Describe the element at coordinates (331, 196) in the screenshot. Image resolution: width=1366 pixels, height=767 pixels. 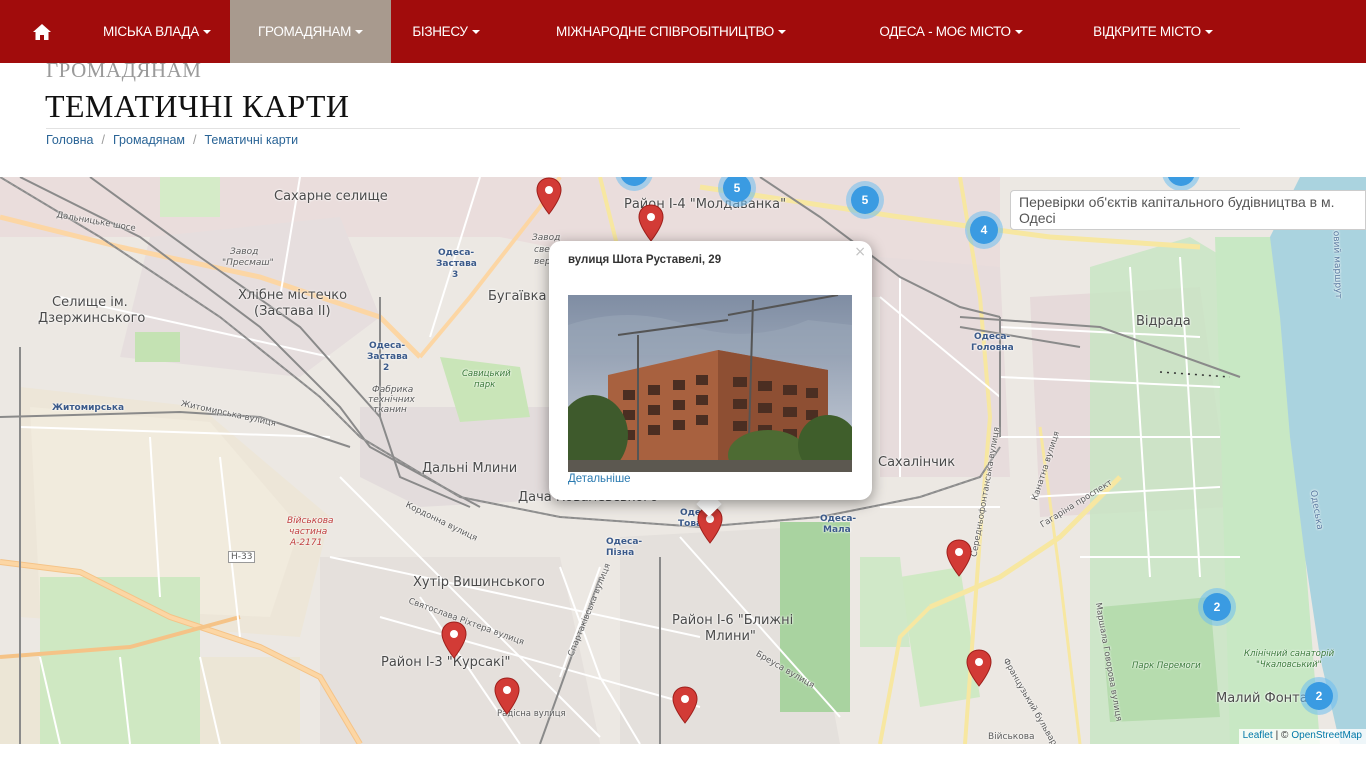
I see `map-label: Сахарне селище` at that location.